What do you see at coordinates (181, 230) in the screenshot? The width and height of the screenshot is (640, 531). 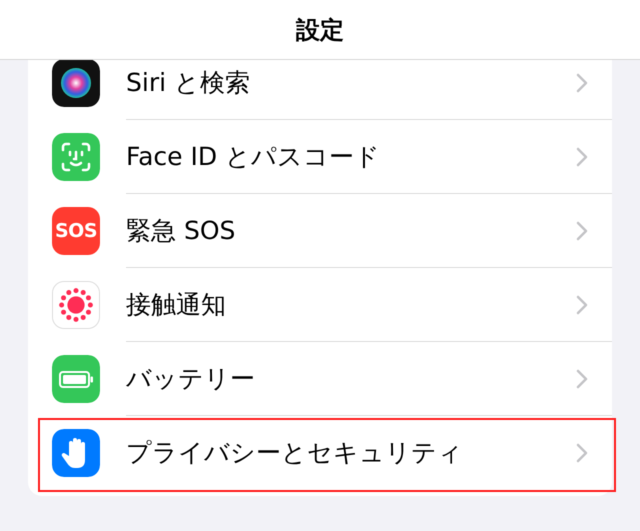 I see `row-label: 緊急 SOS` at bounding box center [181, 230].